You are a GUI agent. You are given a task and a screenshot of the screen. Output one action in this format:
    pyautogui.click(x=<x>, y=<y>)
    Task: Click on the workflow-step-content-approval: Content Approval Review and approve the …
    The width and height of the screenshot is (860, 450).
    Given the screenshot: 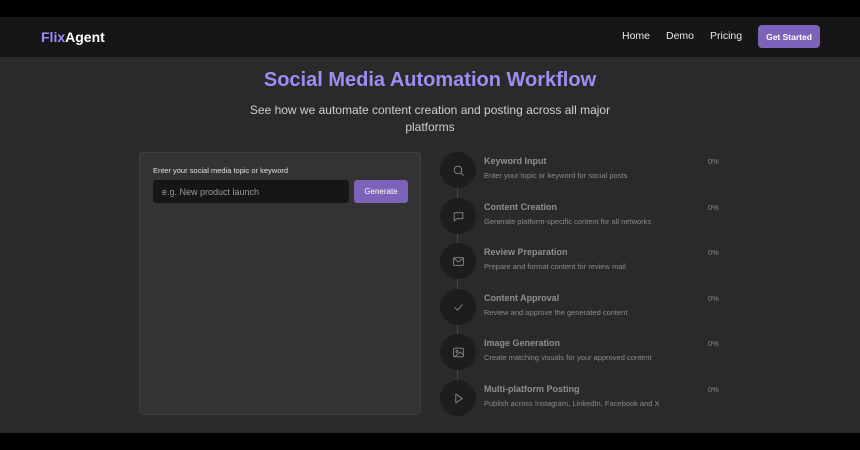 What is the action you would take?
    pyautogui.click(x=590, y=307)
    